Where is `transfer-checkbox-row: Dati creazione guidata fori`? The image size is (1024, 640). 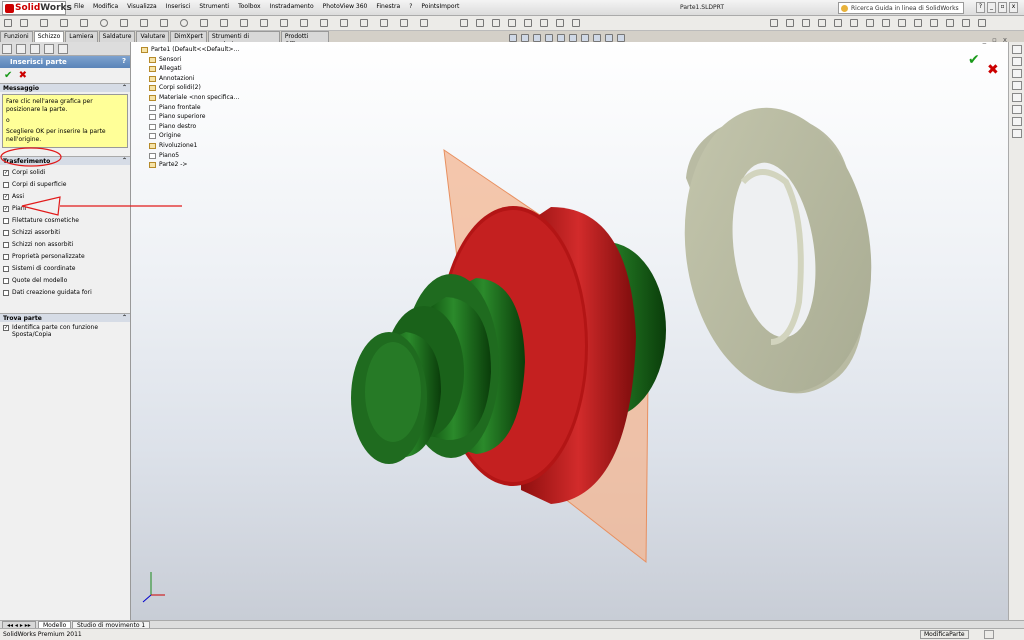
transfer-checkbox-row: Dati creazione guidata fori is located at coordinates (65, 293).